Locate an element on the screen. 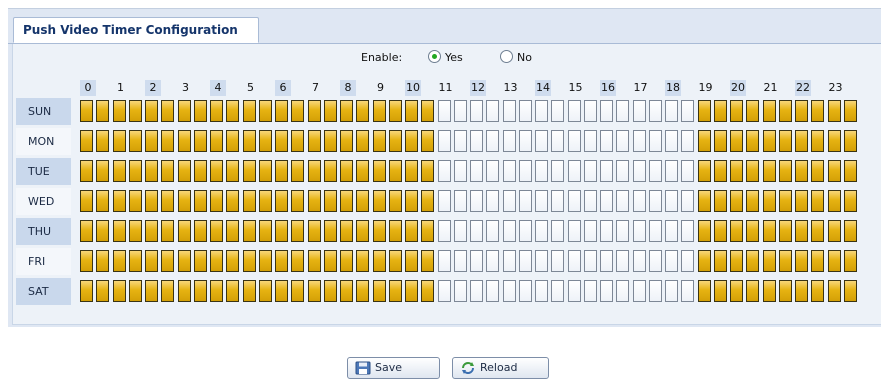 Image resolution: width=881 pixels, height=379 pixels. enable-no-radio is located at coordinates (506, 56).